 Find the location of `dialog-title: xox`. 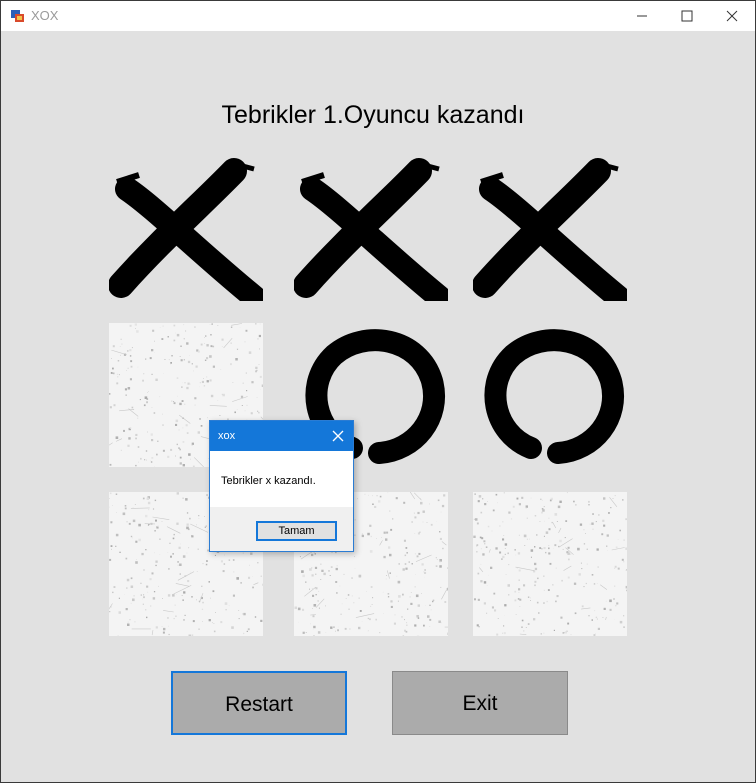

dialog-title: xox is located at coordinates (227, 436).